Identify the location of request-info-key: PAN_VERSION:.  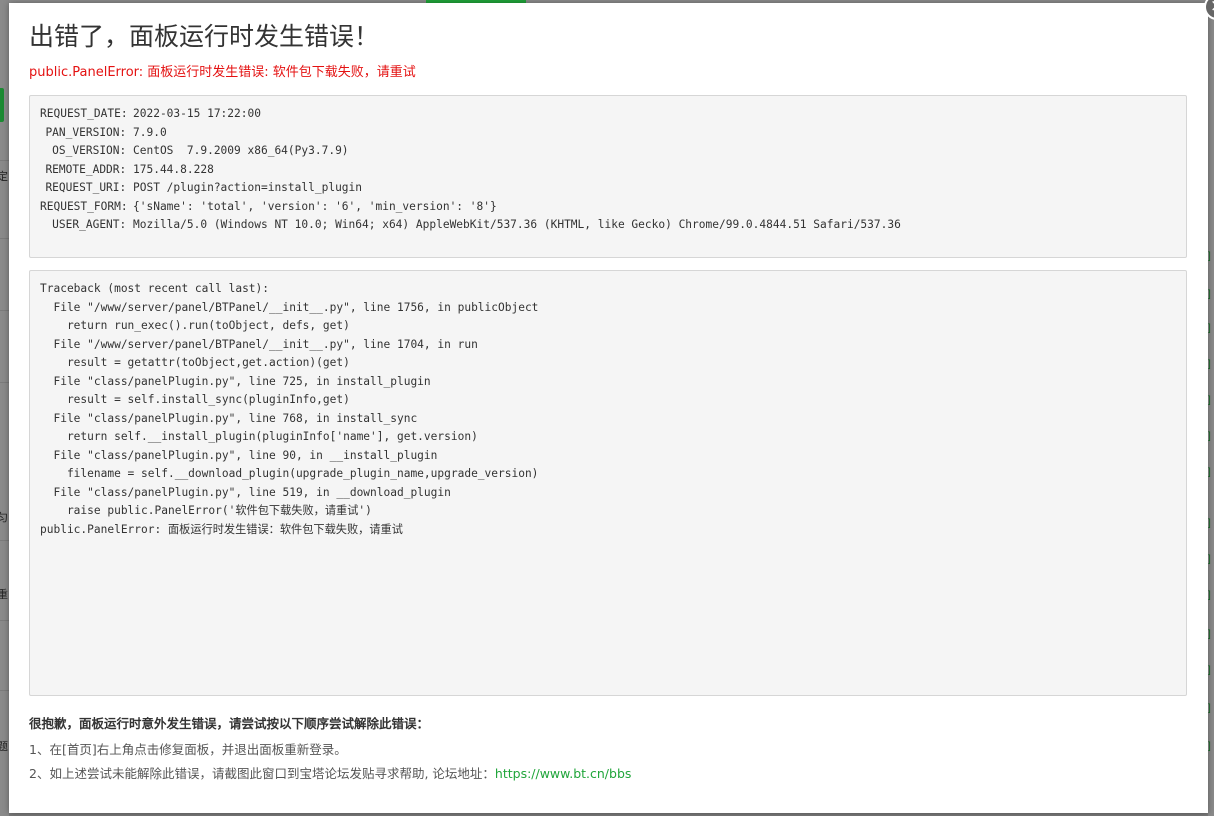
(89, 132).